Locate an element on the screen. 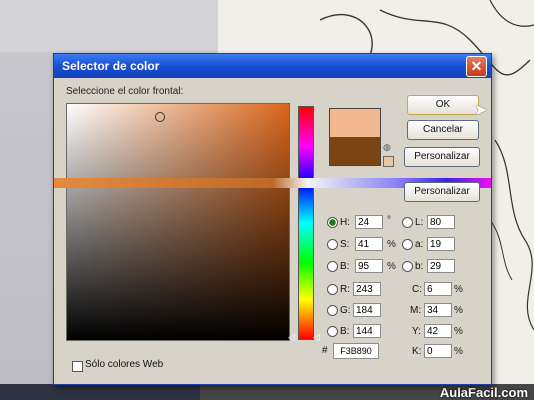 This screenshot has height=400, width=534. hue-label: H: is located at coordinates (345, 223).